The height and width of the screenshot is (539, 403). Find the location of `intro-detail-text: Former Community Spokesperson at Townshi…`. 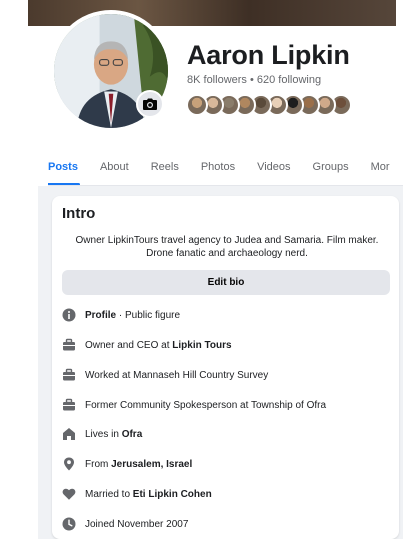

intro-detail-text: Former Community Spokesperson at Townshi… is located at coordinates (205, 405).